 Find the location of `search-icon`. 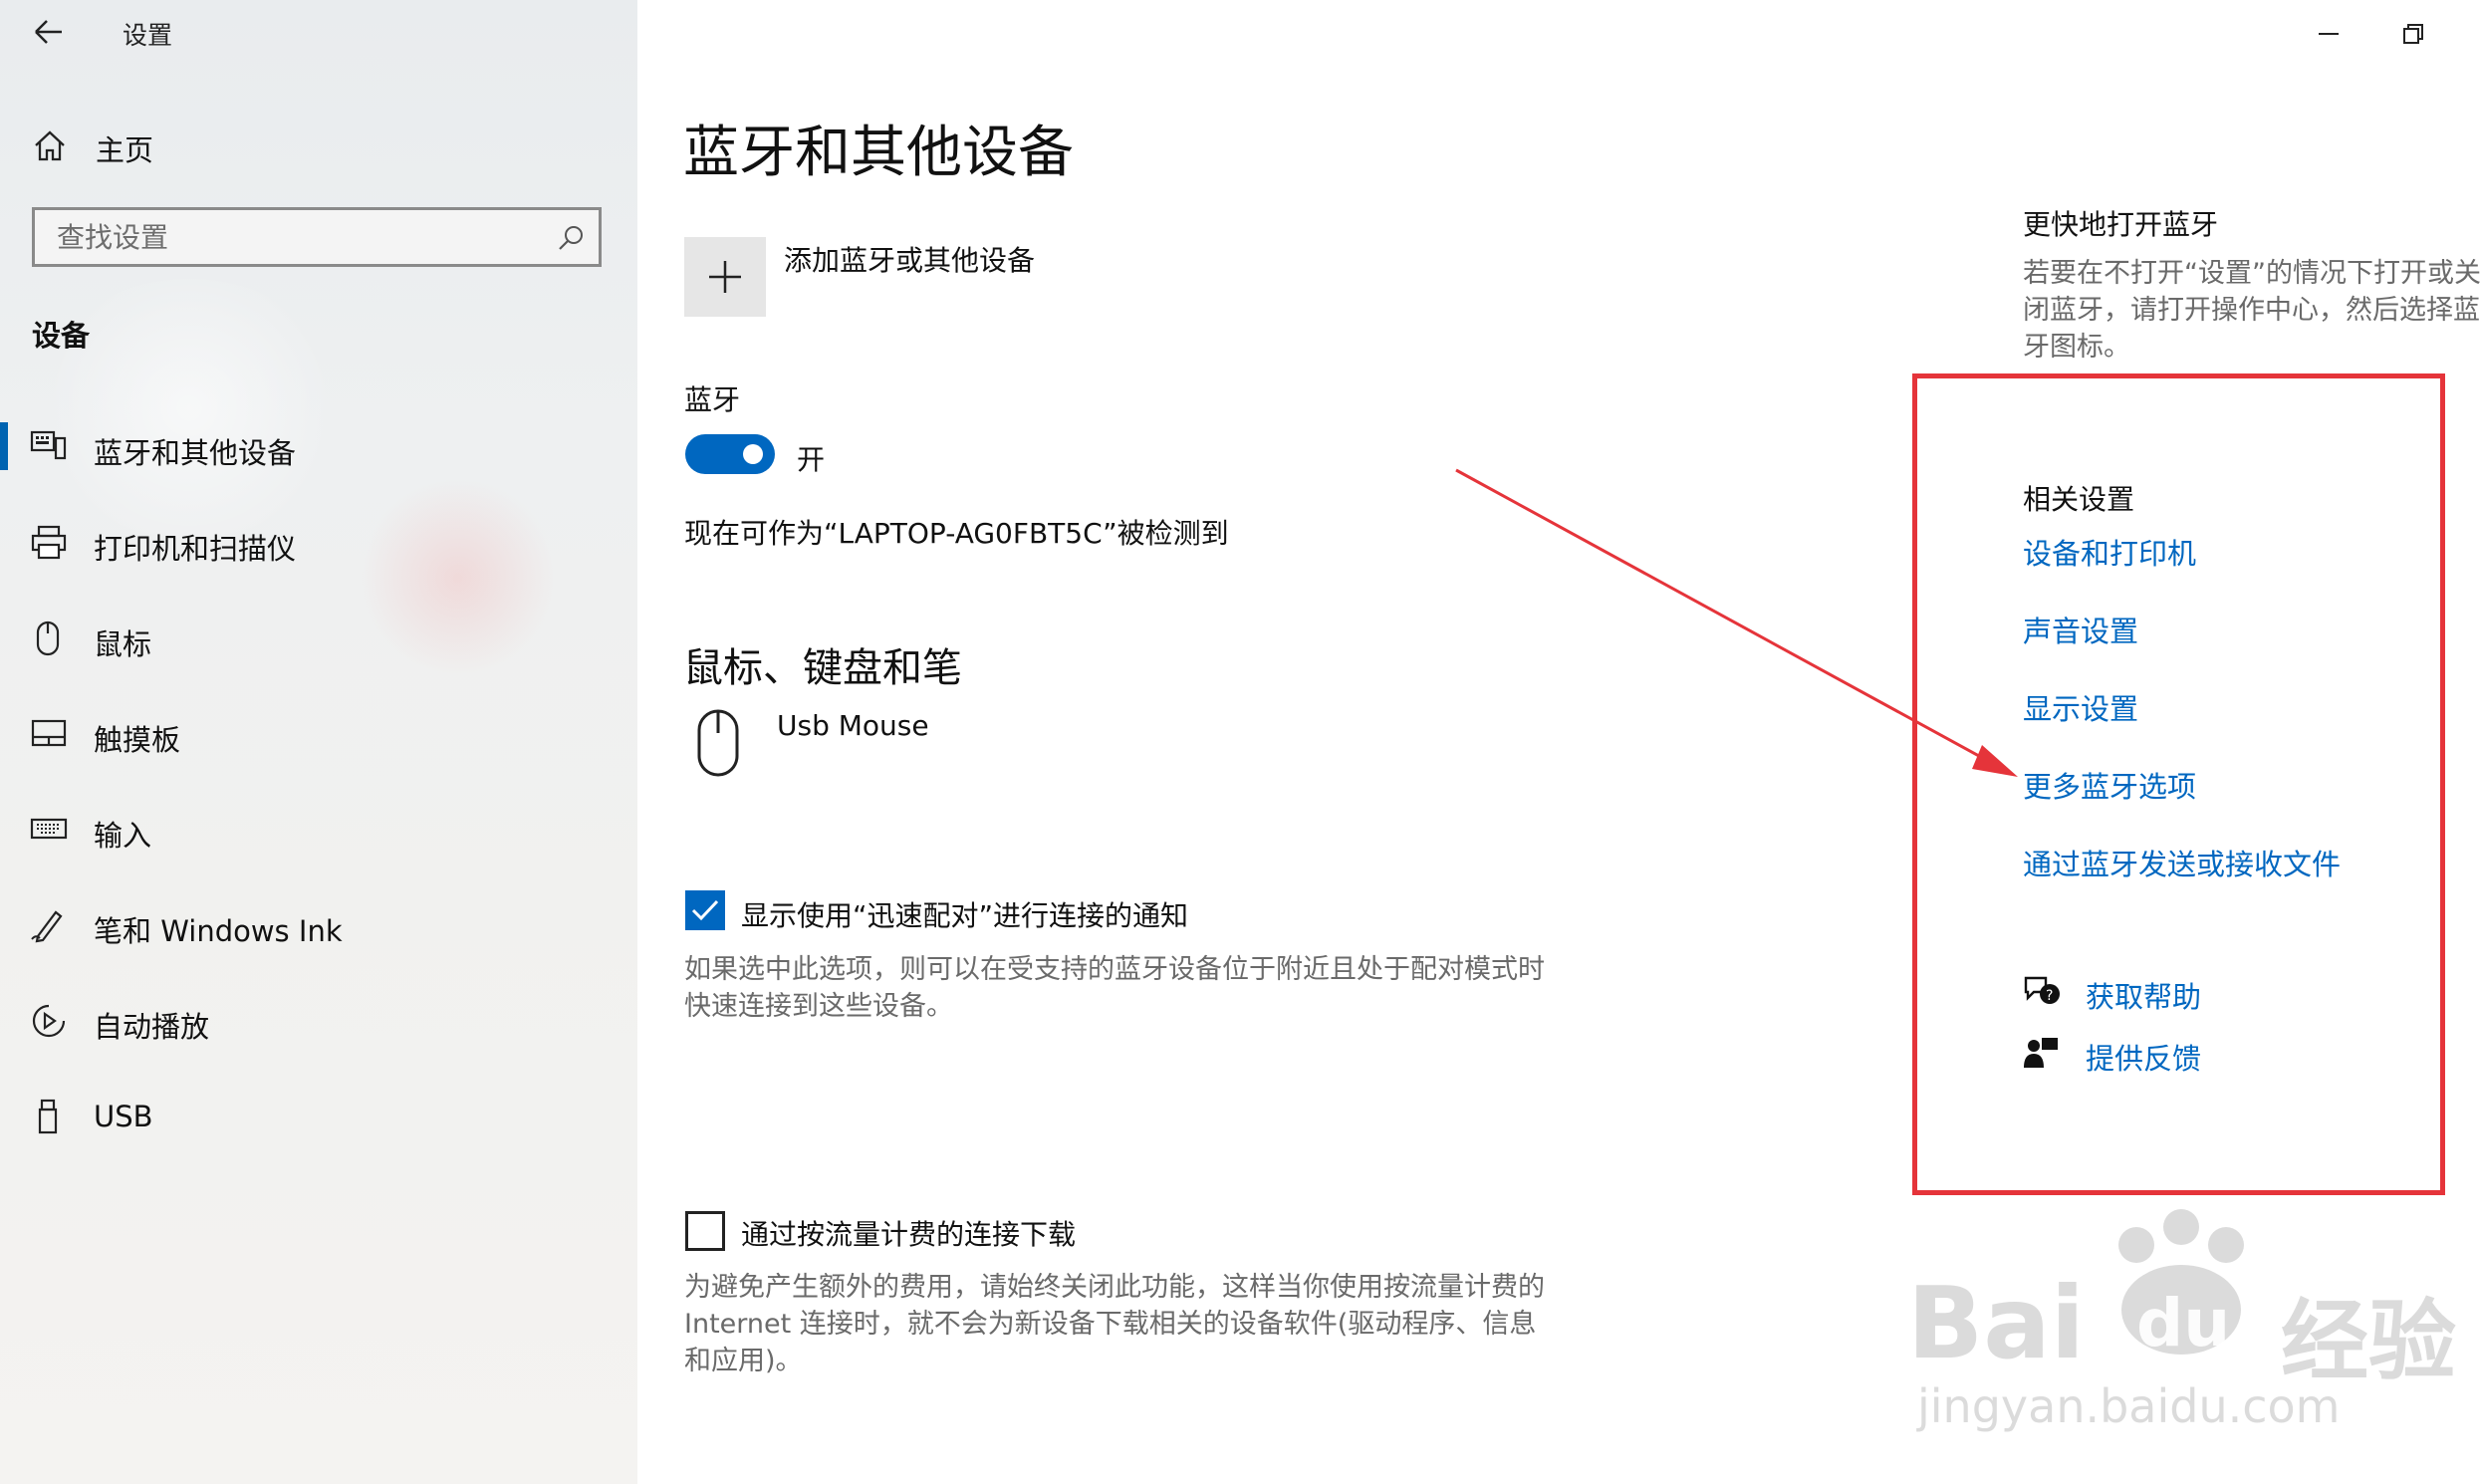

search-icon is located at coordinates (571, 240).